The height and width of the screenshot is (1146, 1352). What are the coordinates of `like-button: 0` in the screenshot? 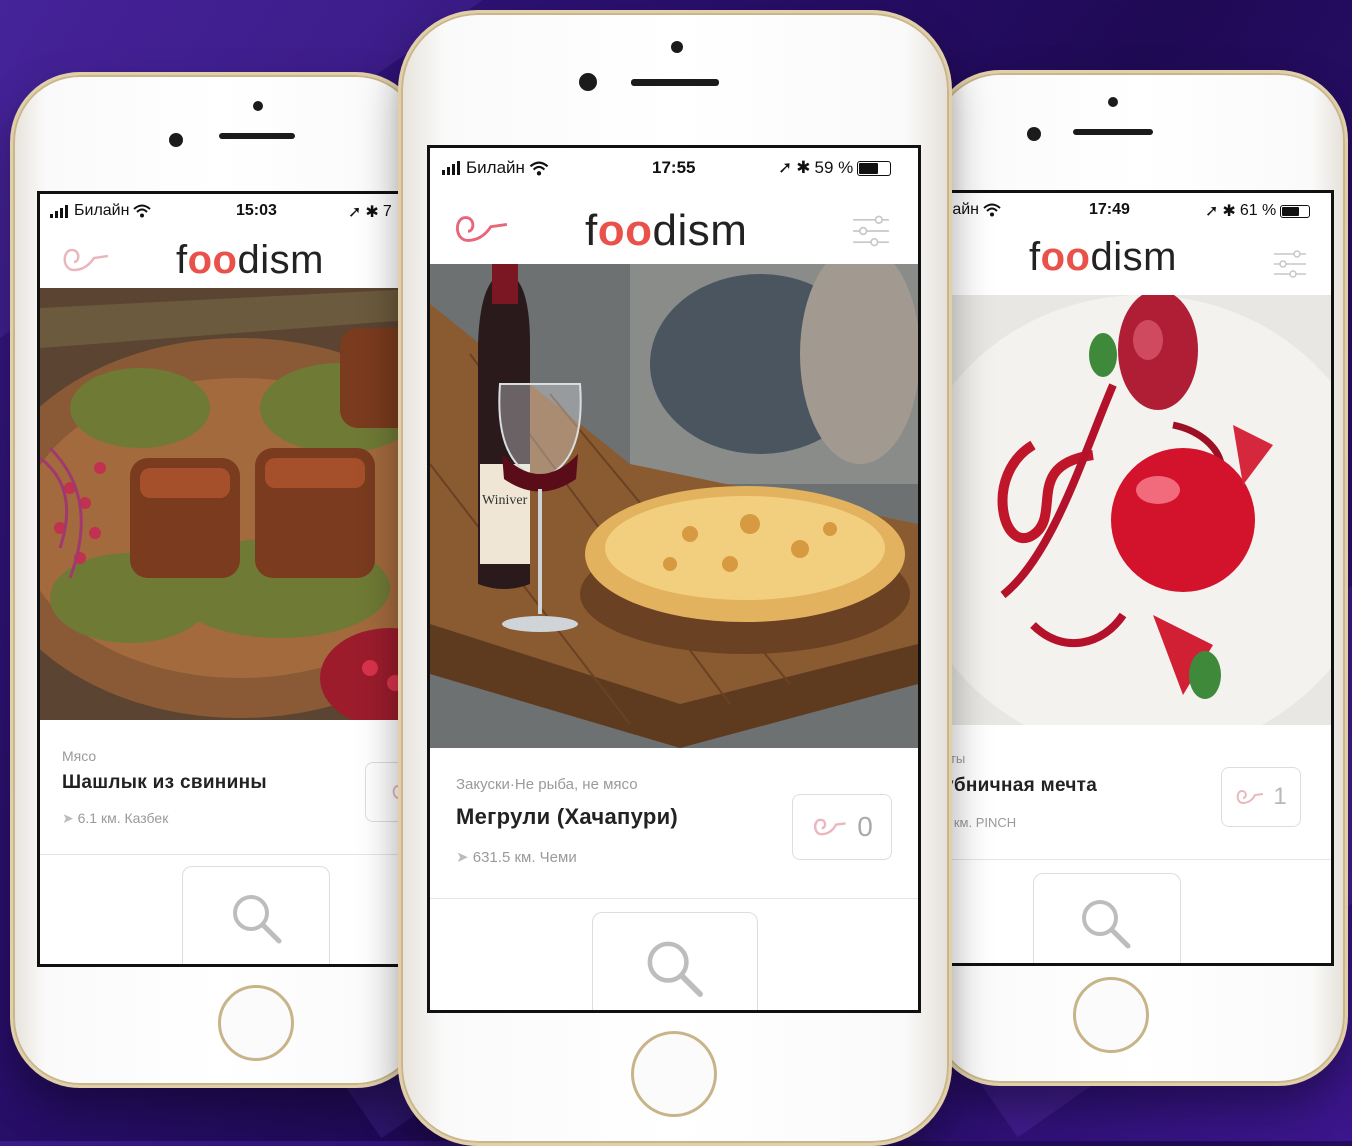 It's located at (842, 827).